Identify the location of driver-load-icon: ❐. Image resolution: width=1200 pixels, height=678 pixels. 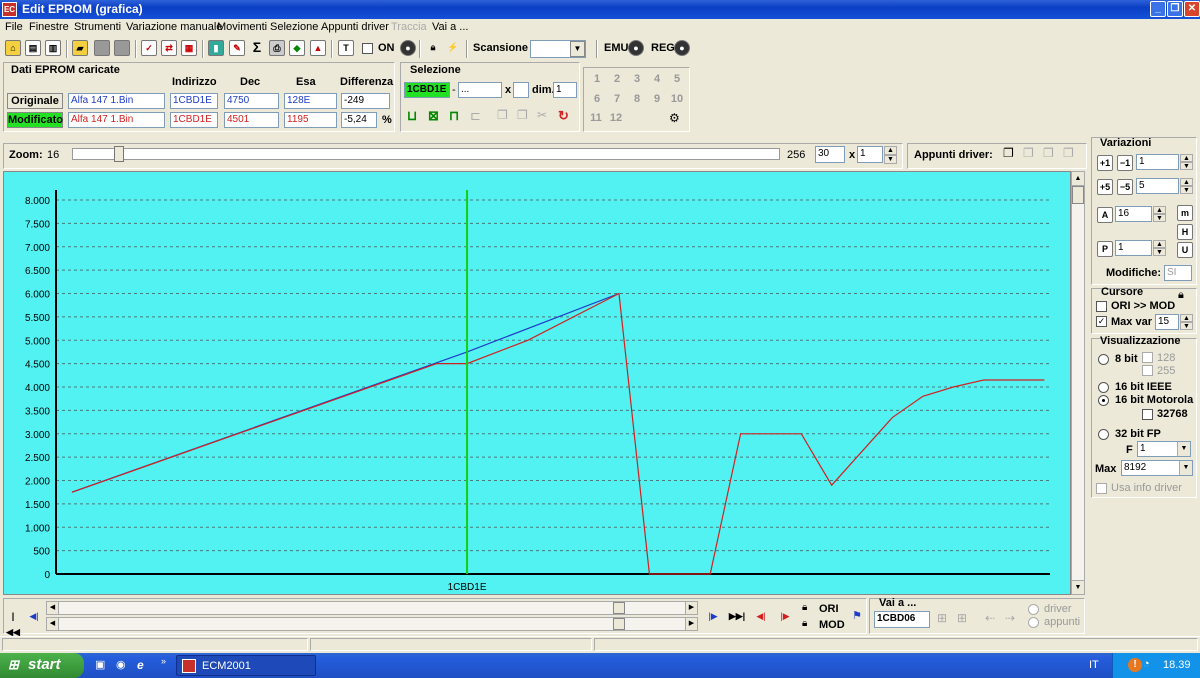
(1011, 154).